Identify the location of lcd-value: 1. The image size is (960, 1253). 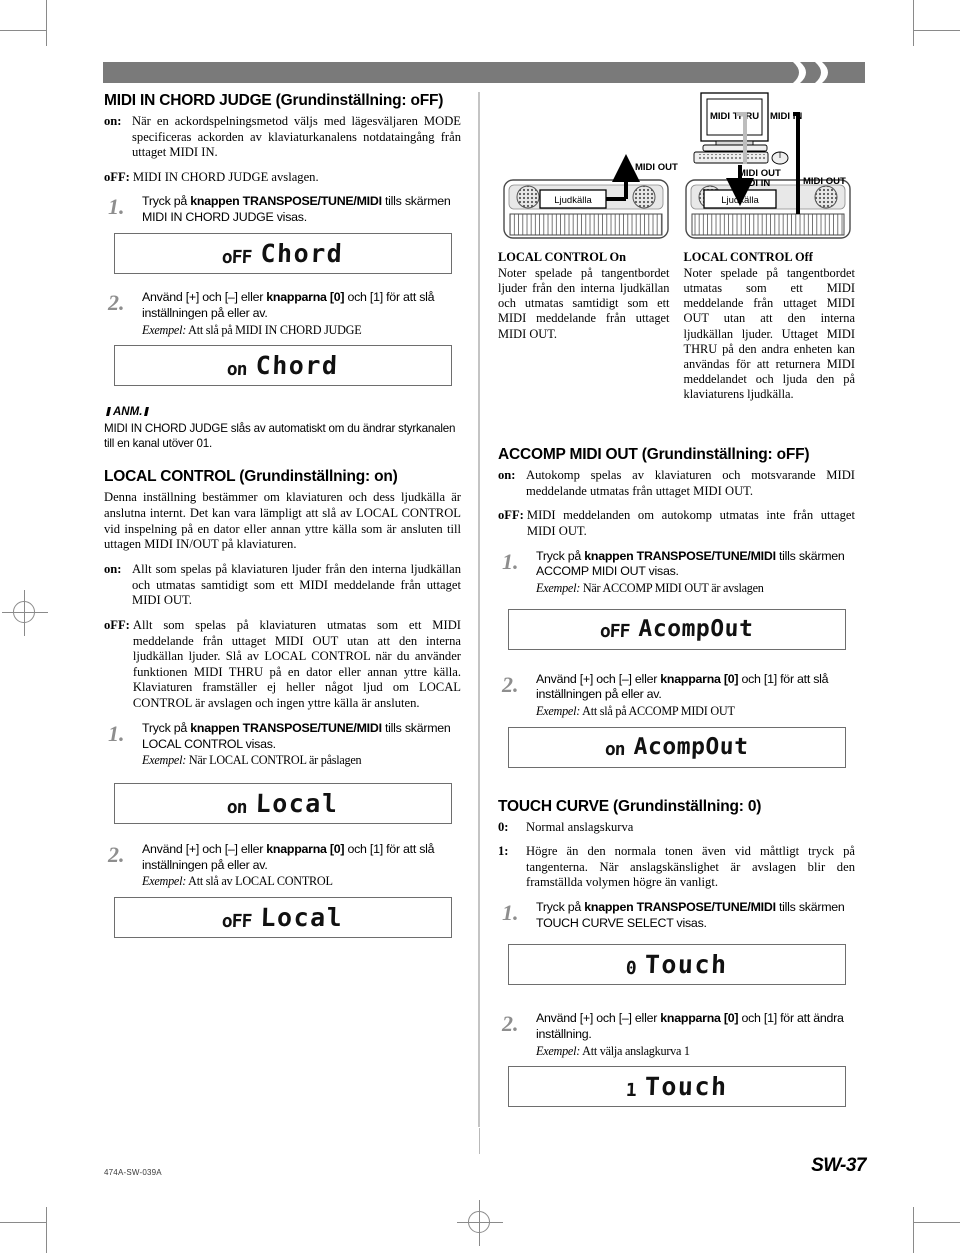
(631, 1090).